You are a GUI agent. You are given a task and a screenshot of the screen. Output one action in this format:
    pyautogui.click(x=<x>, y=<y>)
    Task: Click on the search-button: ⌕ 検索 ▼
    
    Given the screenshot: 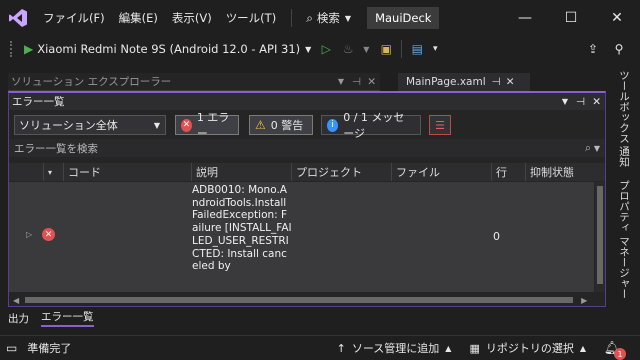 What is the action you would take?
    pyautogui.click(x=328, y=18)
    